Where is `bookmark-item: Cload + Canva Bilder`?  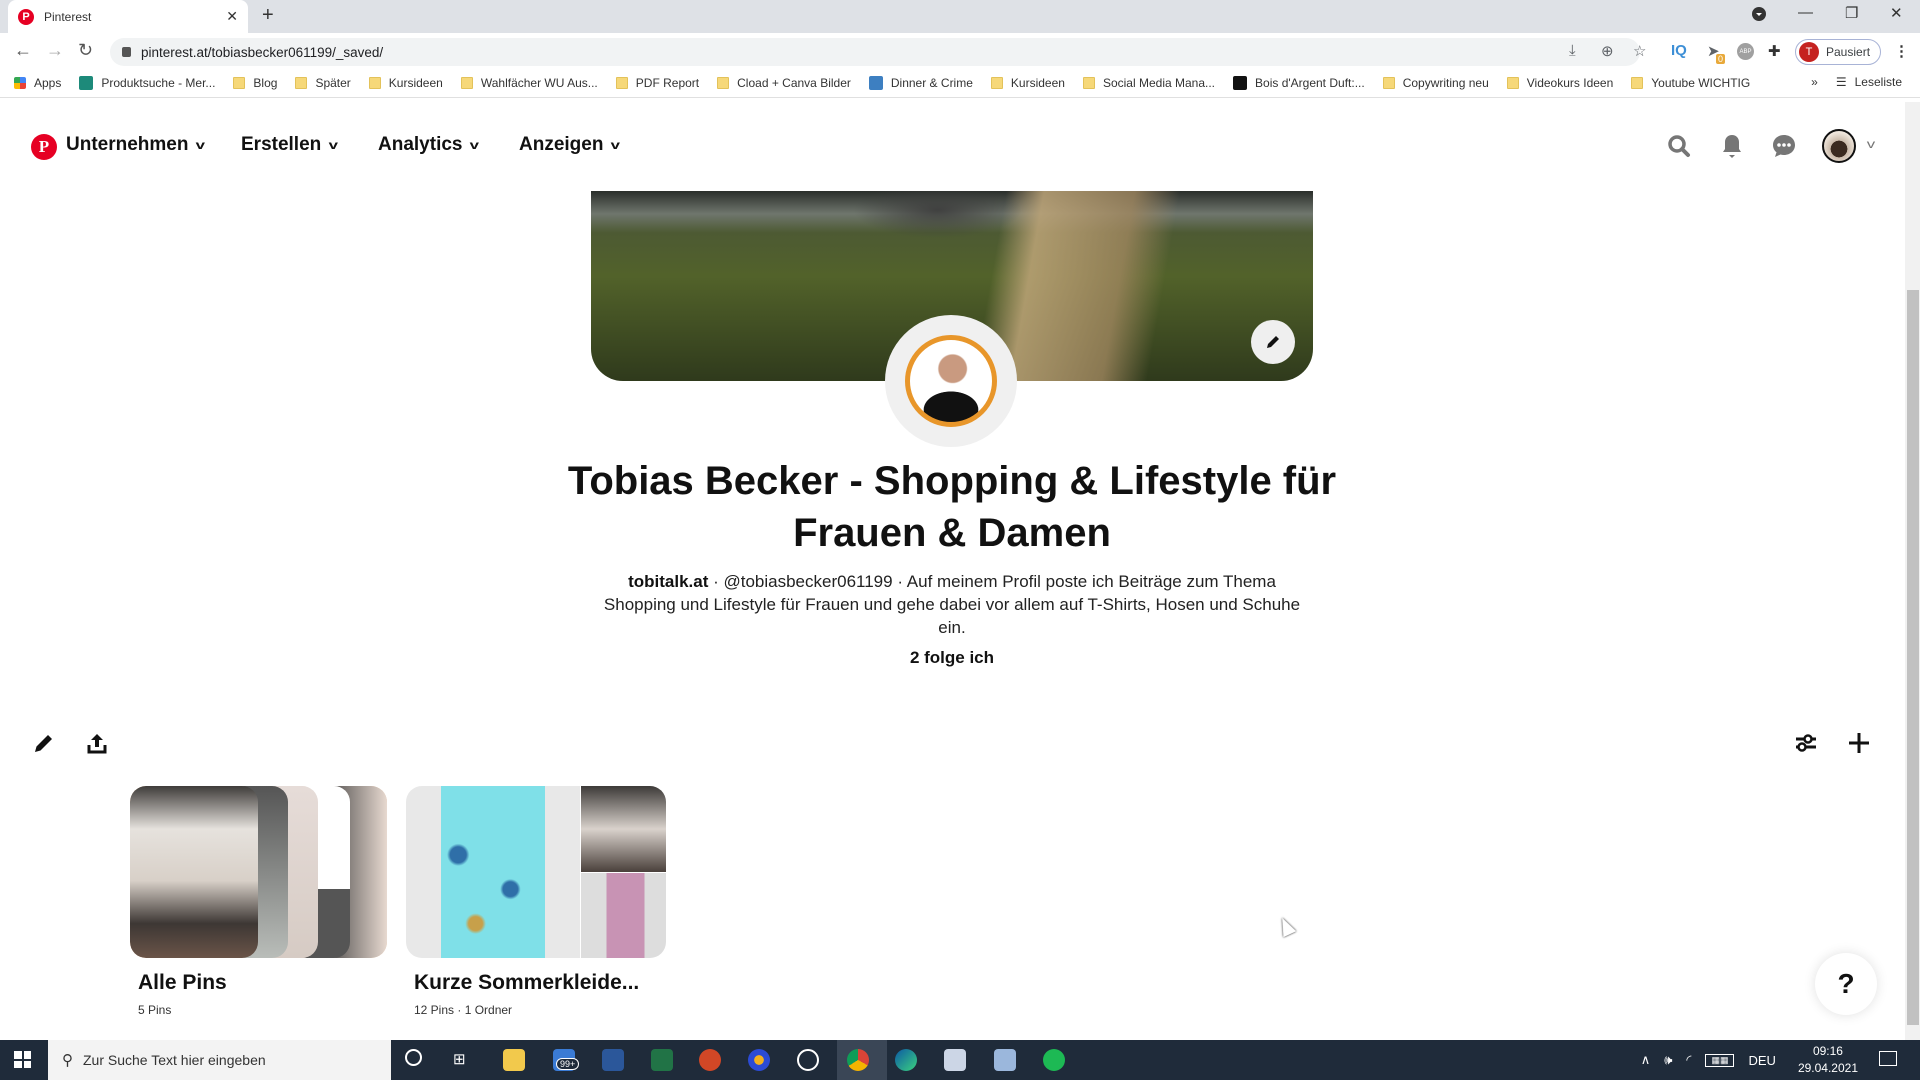
bookmark-item: Cload + Canva Bilder is located at coordinates (784, 83).